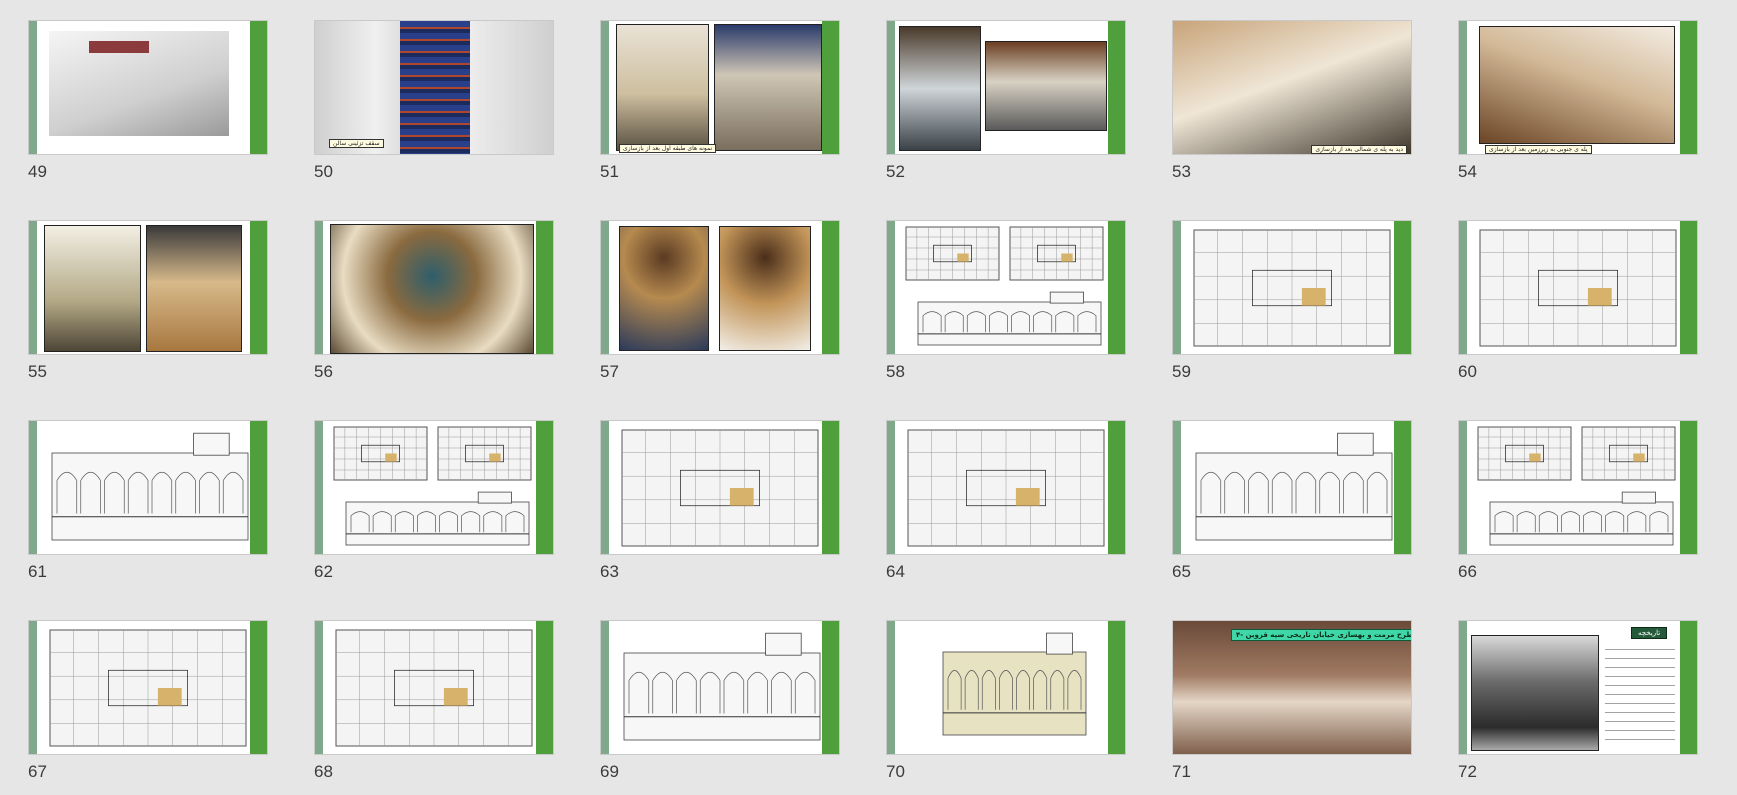  Describe the element at coordinates (1014, 684) in the screenshot. I see `elevation-drawing` at that location.